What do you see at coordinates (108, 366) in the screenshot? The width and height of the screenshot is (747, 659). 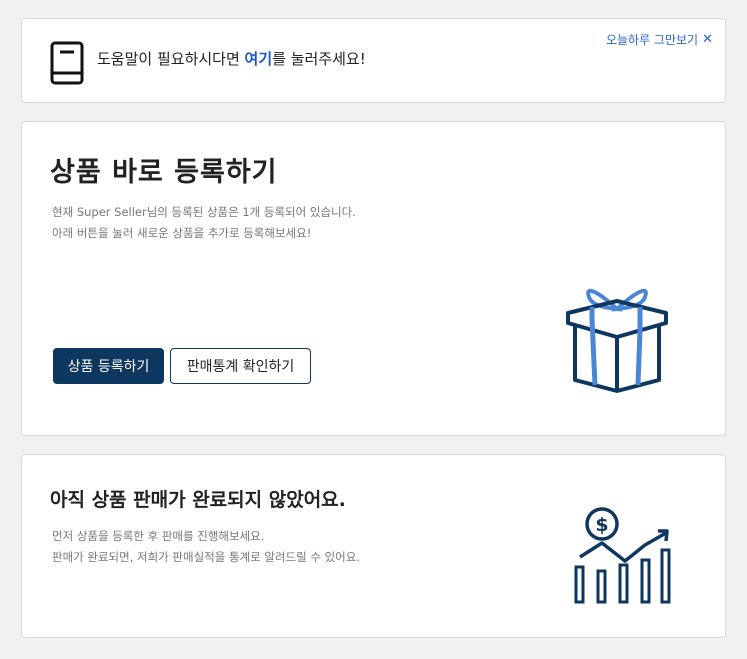 I see `register-product-button: 상품 등록하기` at bounding box center [108, 366].